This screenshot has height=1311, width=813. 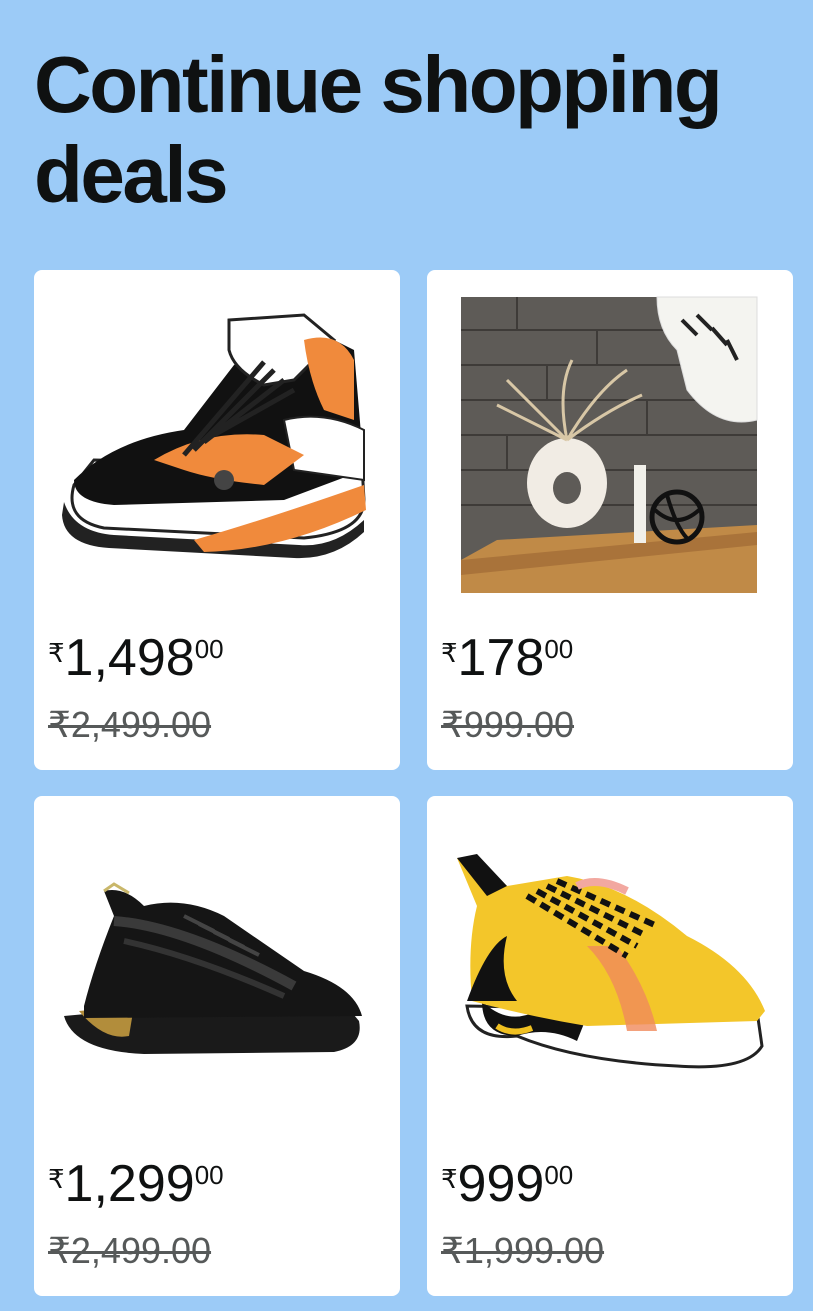 I want to click on price: ₹17800, so click(x=507, y=658).